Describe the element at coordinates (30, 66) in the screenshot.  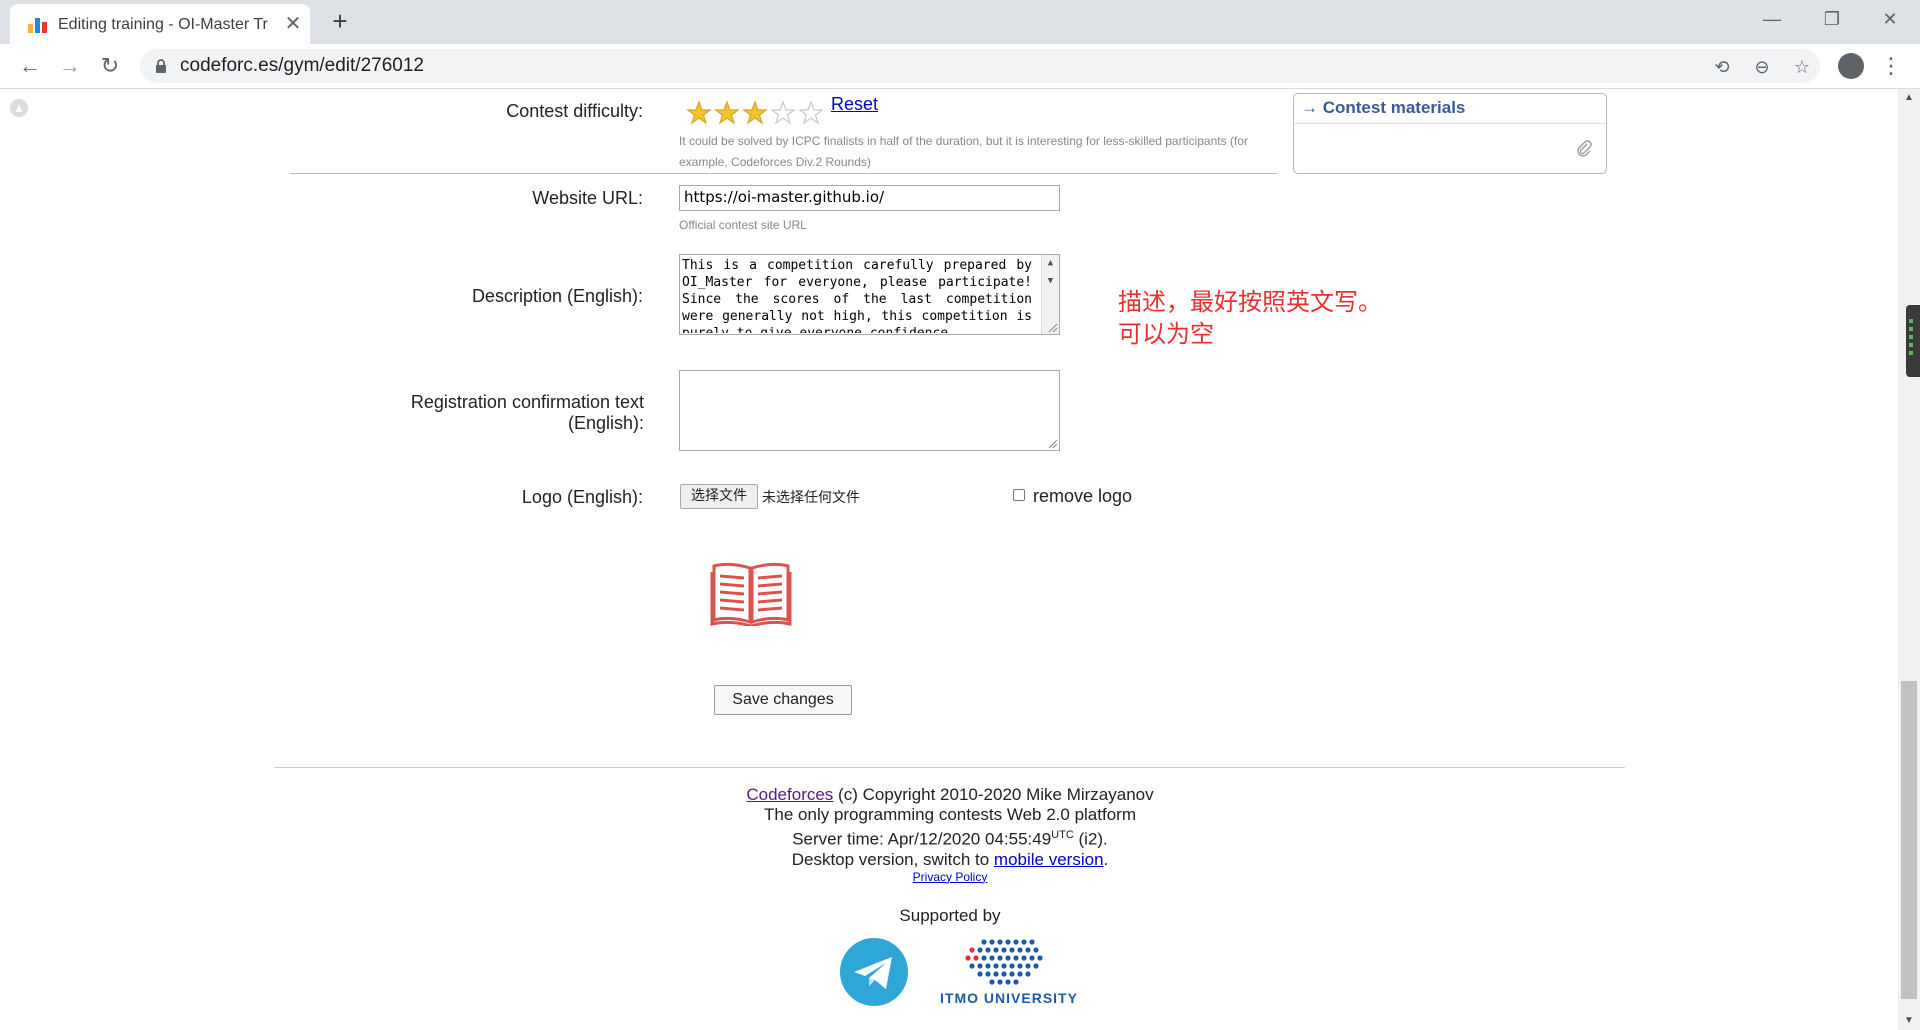
I see `back-button: ←` at that location.